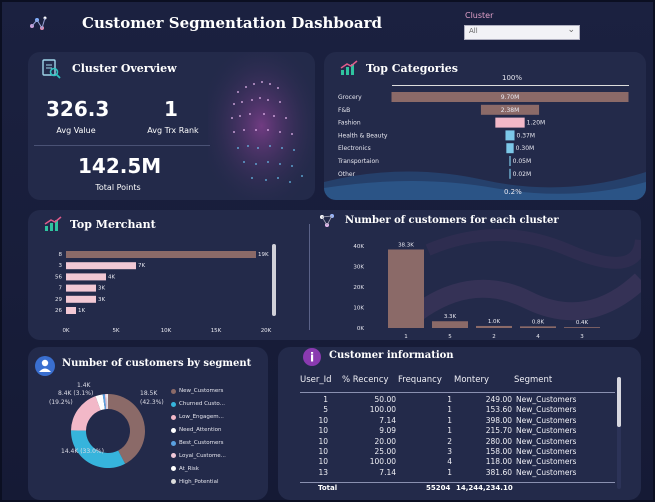  What do you see at coordinates (471, 380) in the screenshot?
I see `column-header: Montery` at bounding box center [471, 380].